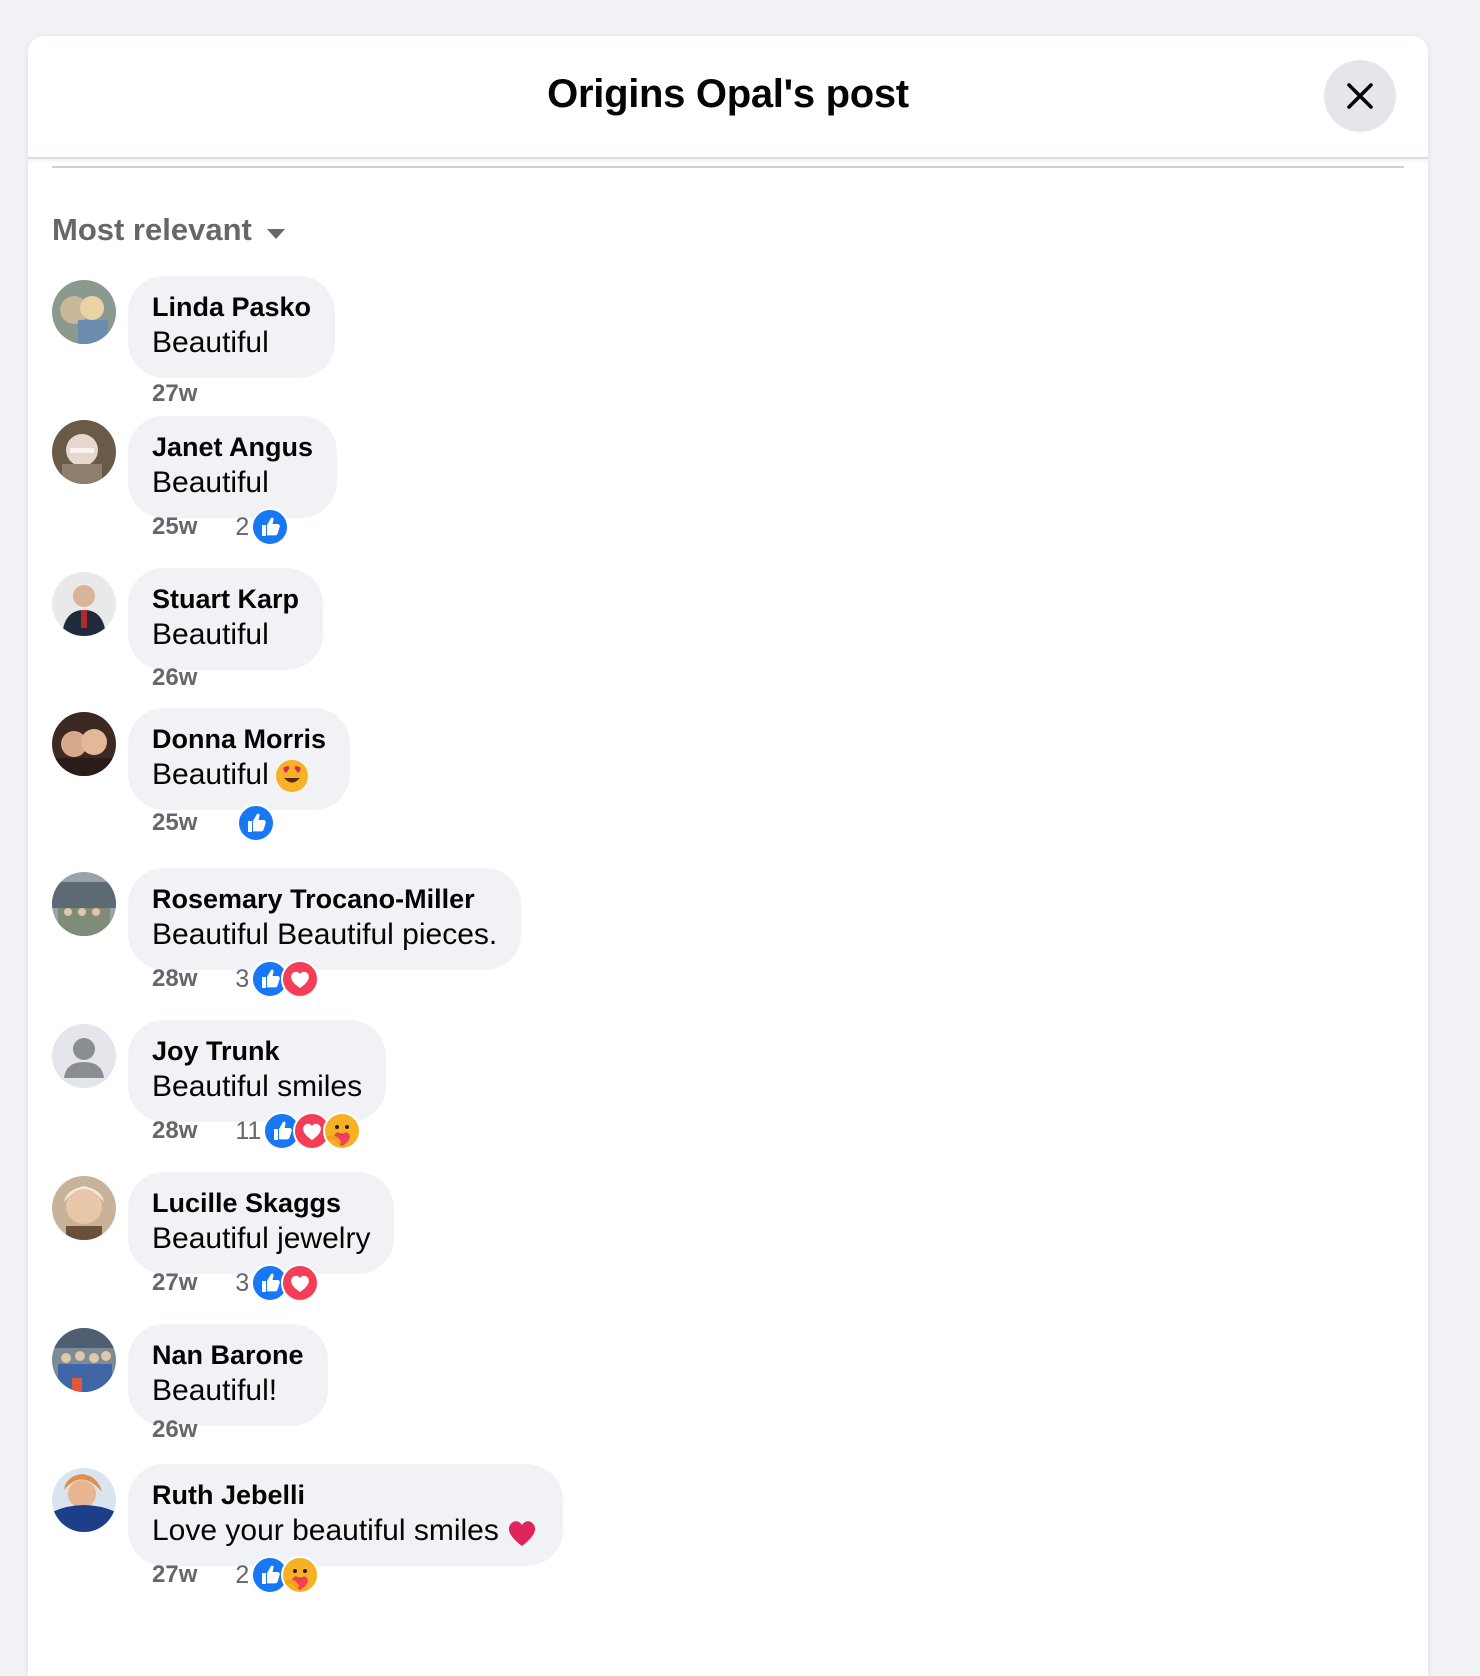 This screenshot has width=1480, height=1676. I want to click on commenter-name: Donna Morris, so click(239, 739).